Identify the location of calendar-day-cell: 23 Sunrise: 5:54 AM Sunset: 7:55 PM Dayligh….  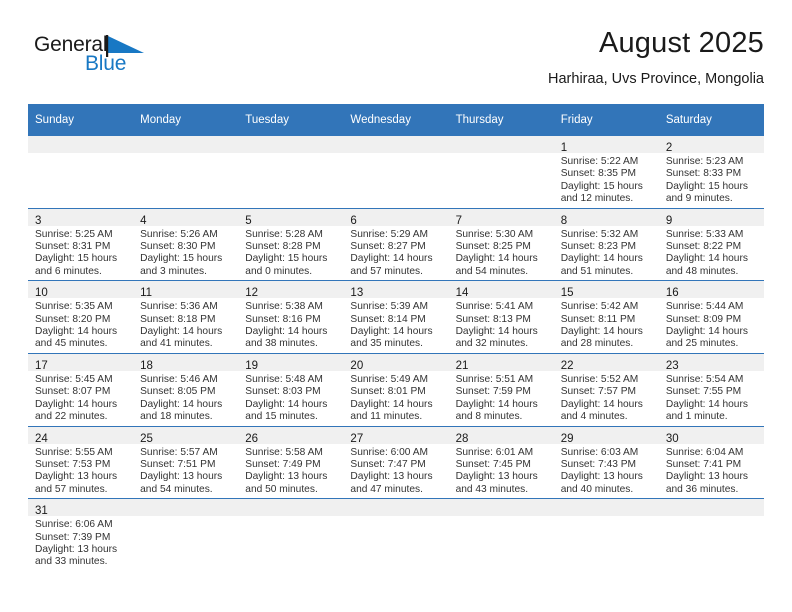
(711, 389).